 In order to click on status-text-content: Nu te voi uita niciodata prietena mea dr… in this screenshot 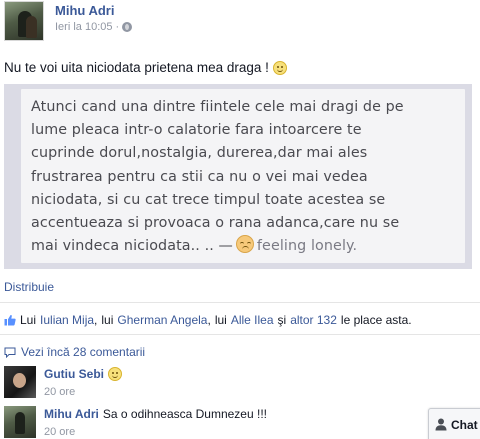, I will do `click(136, 67)`.